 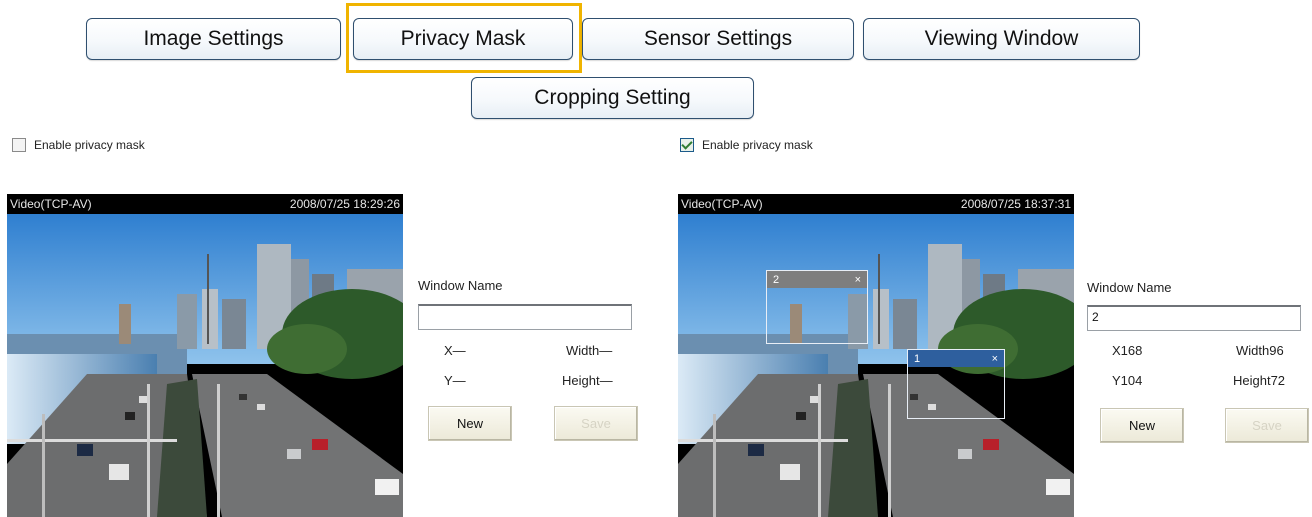 What do you see at coordinates (776, 279) in the screenshot?
I see `mask-window-2-label: 2` at bounding box center [776, 279].